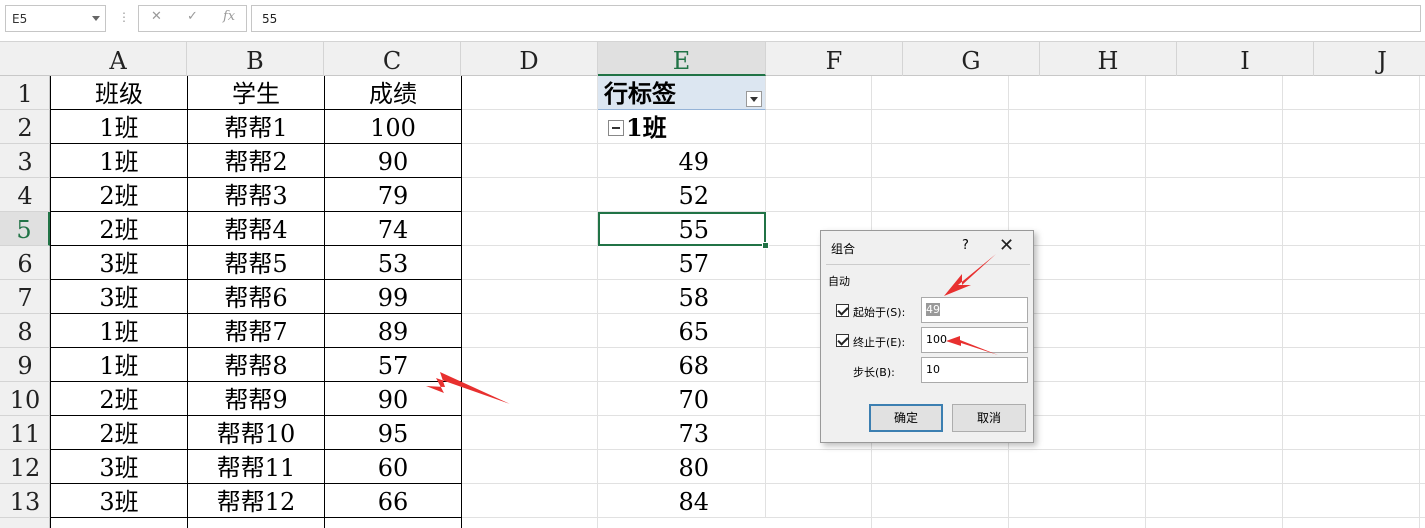 The height and width of the screenshot is (528, 1425). I want to click on arrow-to-score-column, so click(468, 388).